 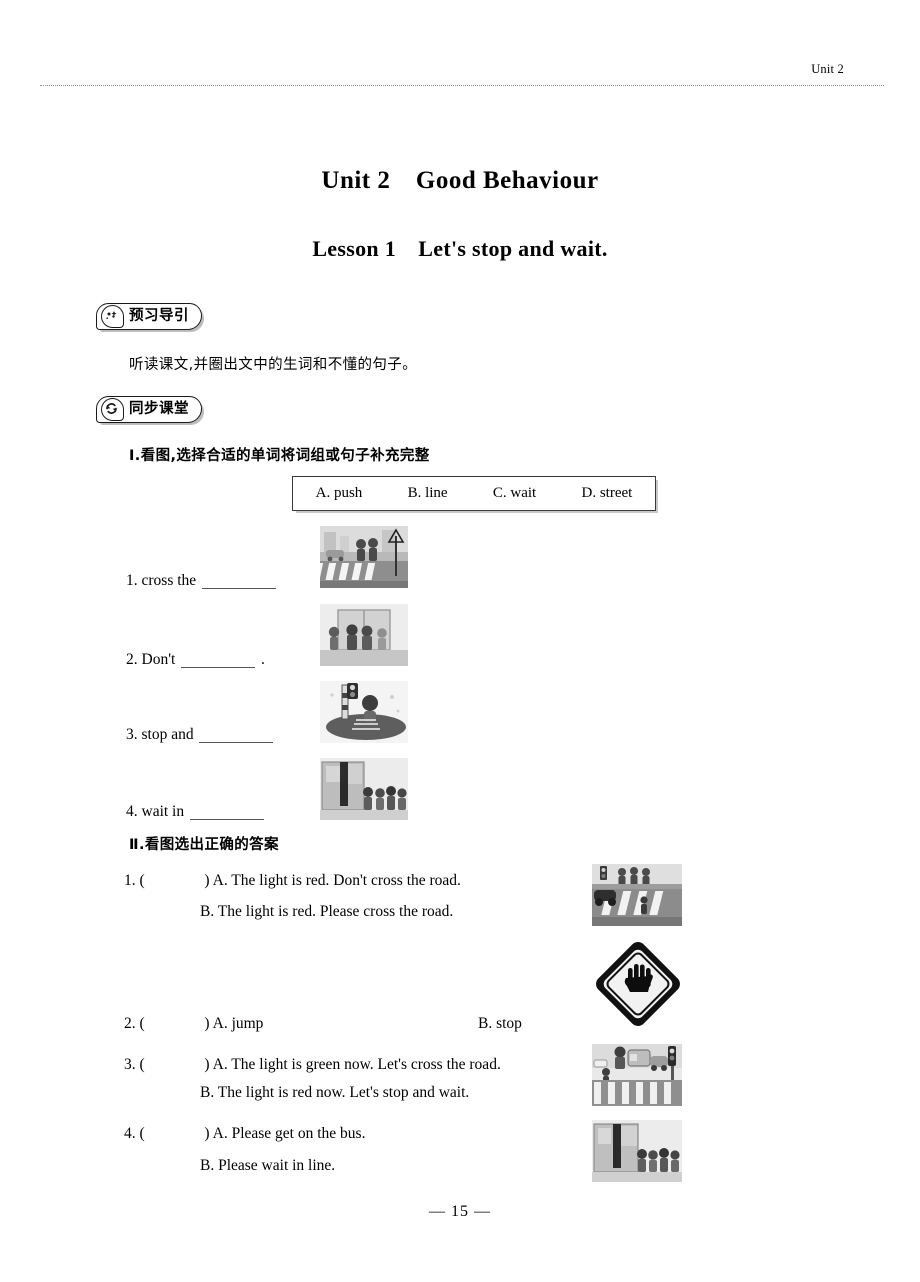 I want to click on fill-item-2-text: Don't, so click(x=158, y=659).